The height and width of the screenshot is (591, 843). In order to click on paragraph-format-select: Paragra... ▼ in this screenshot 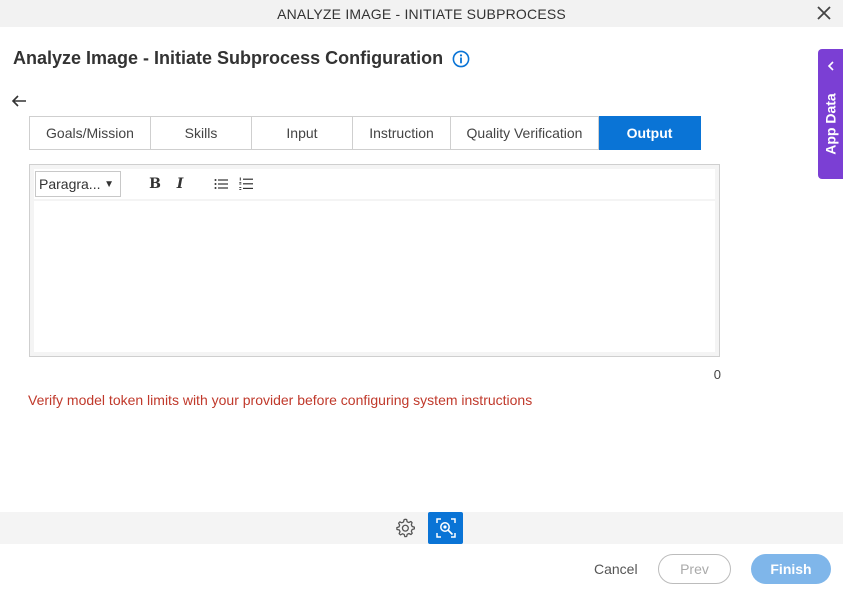, I will do `click(78, 184)`.